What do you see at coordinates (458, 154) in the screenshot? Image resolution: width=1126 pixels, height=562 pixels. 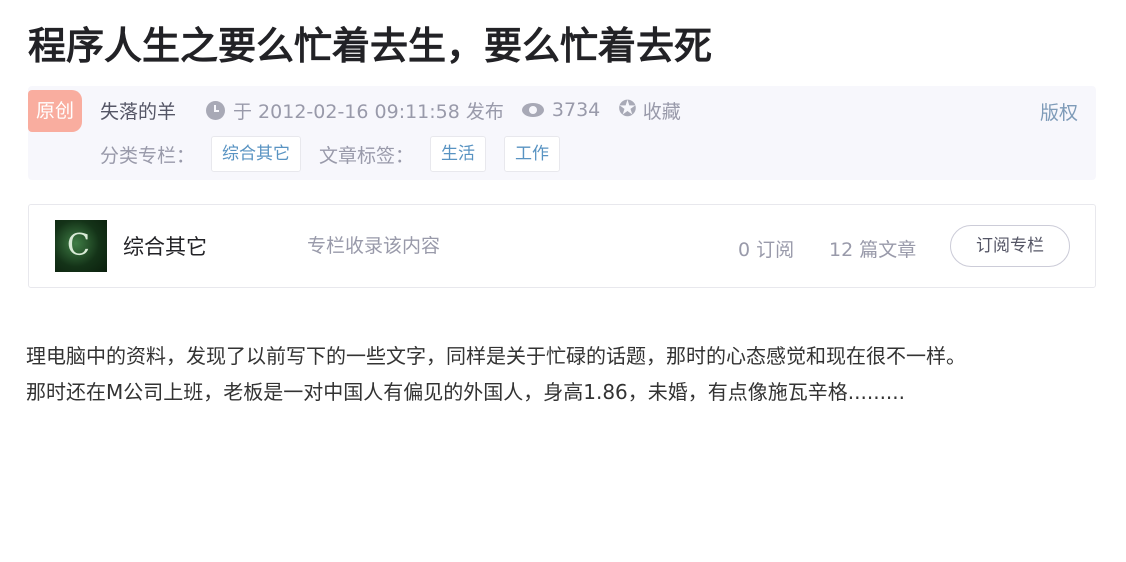 I see `tag-life: 生活` at bounding box center [458, 154].